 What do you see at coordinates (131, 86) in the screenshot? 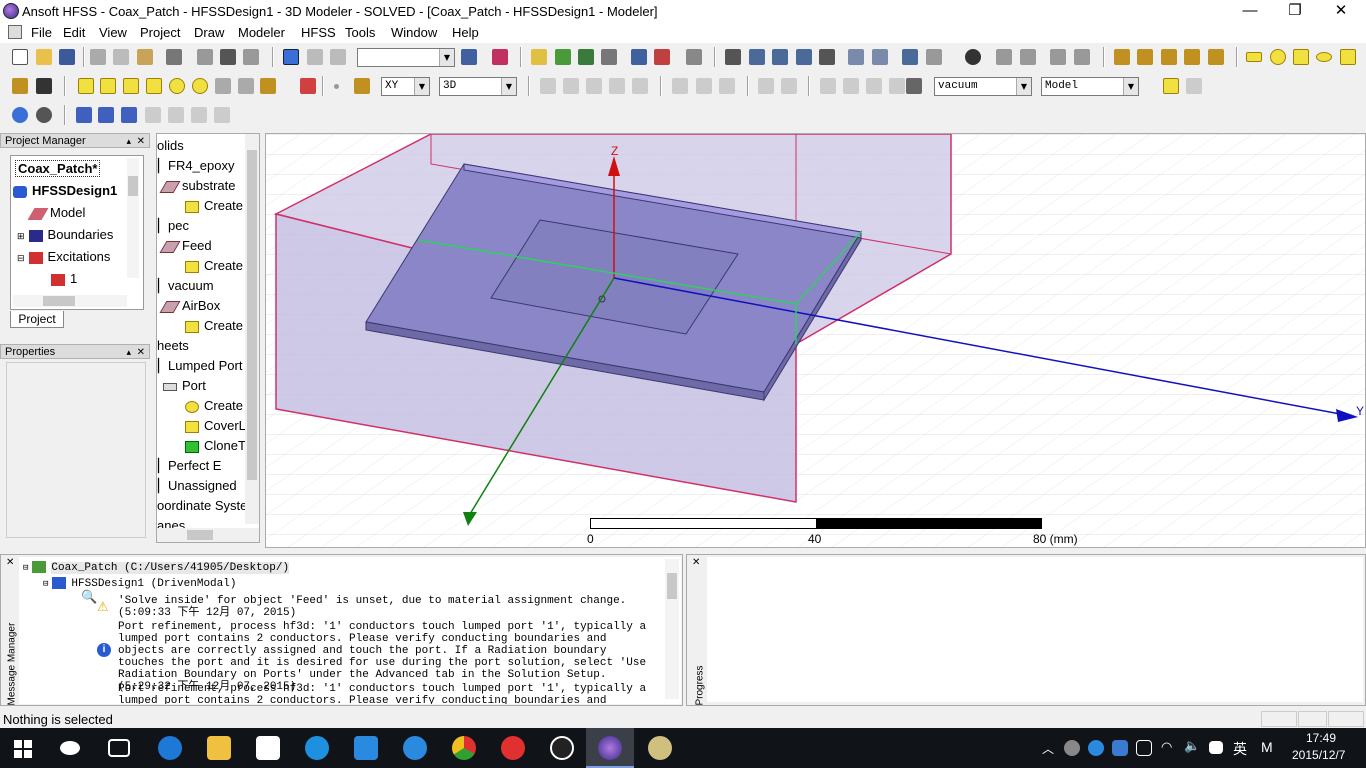
I see `regular-polyhedron-icon` at bounding box center [131, 86].